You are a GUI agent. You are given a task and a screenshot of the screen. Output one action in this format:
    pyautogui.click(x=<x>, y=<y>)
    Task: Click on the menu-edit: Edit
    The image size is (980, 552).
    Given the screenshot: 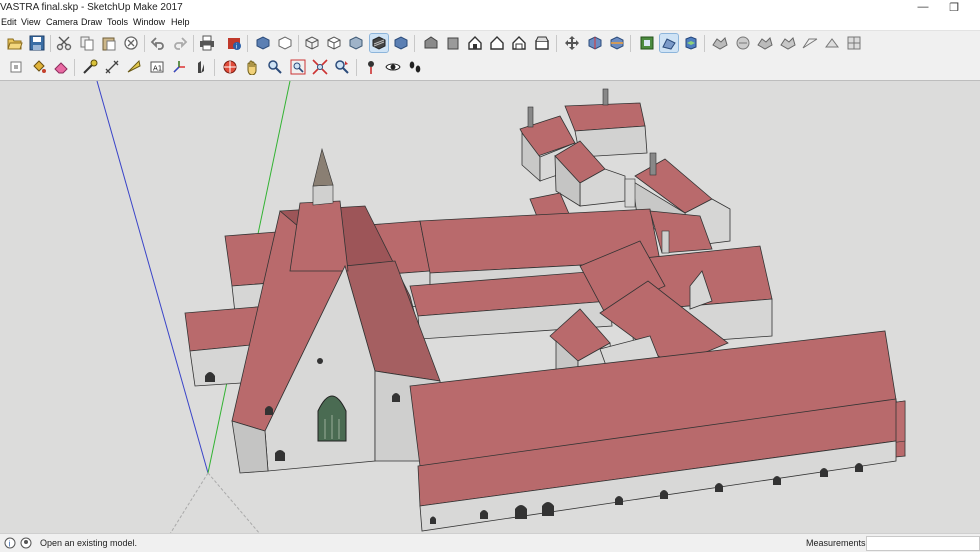 What is the action you would take?
    pyautogui.click(x=9, y=22)
    